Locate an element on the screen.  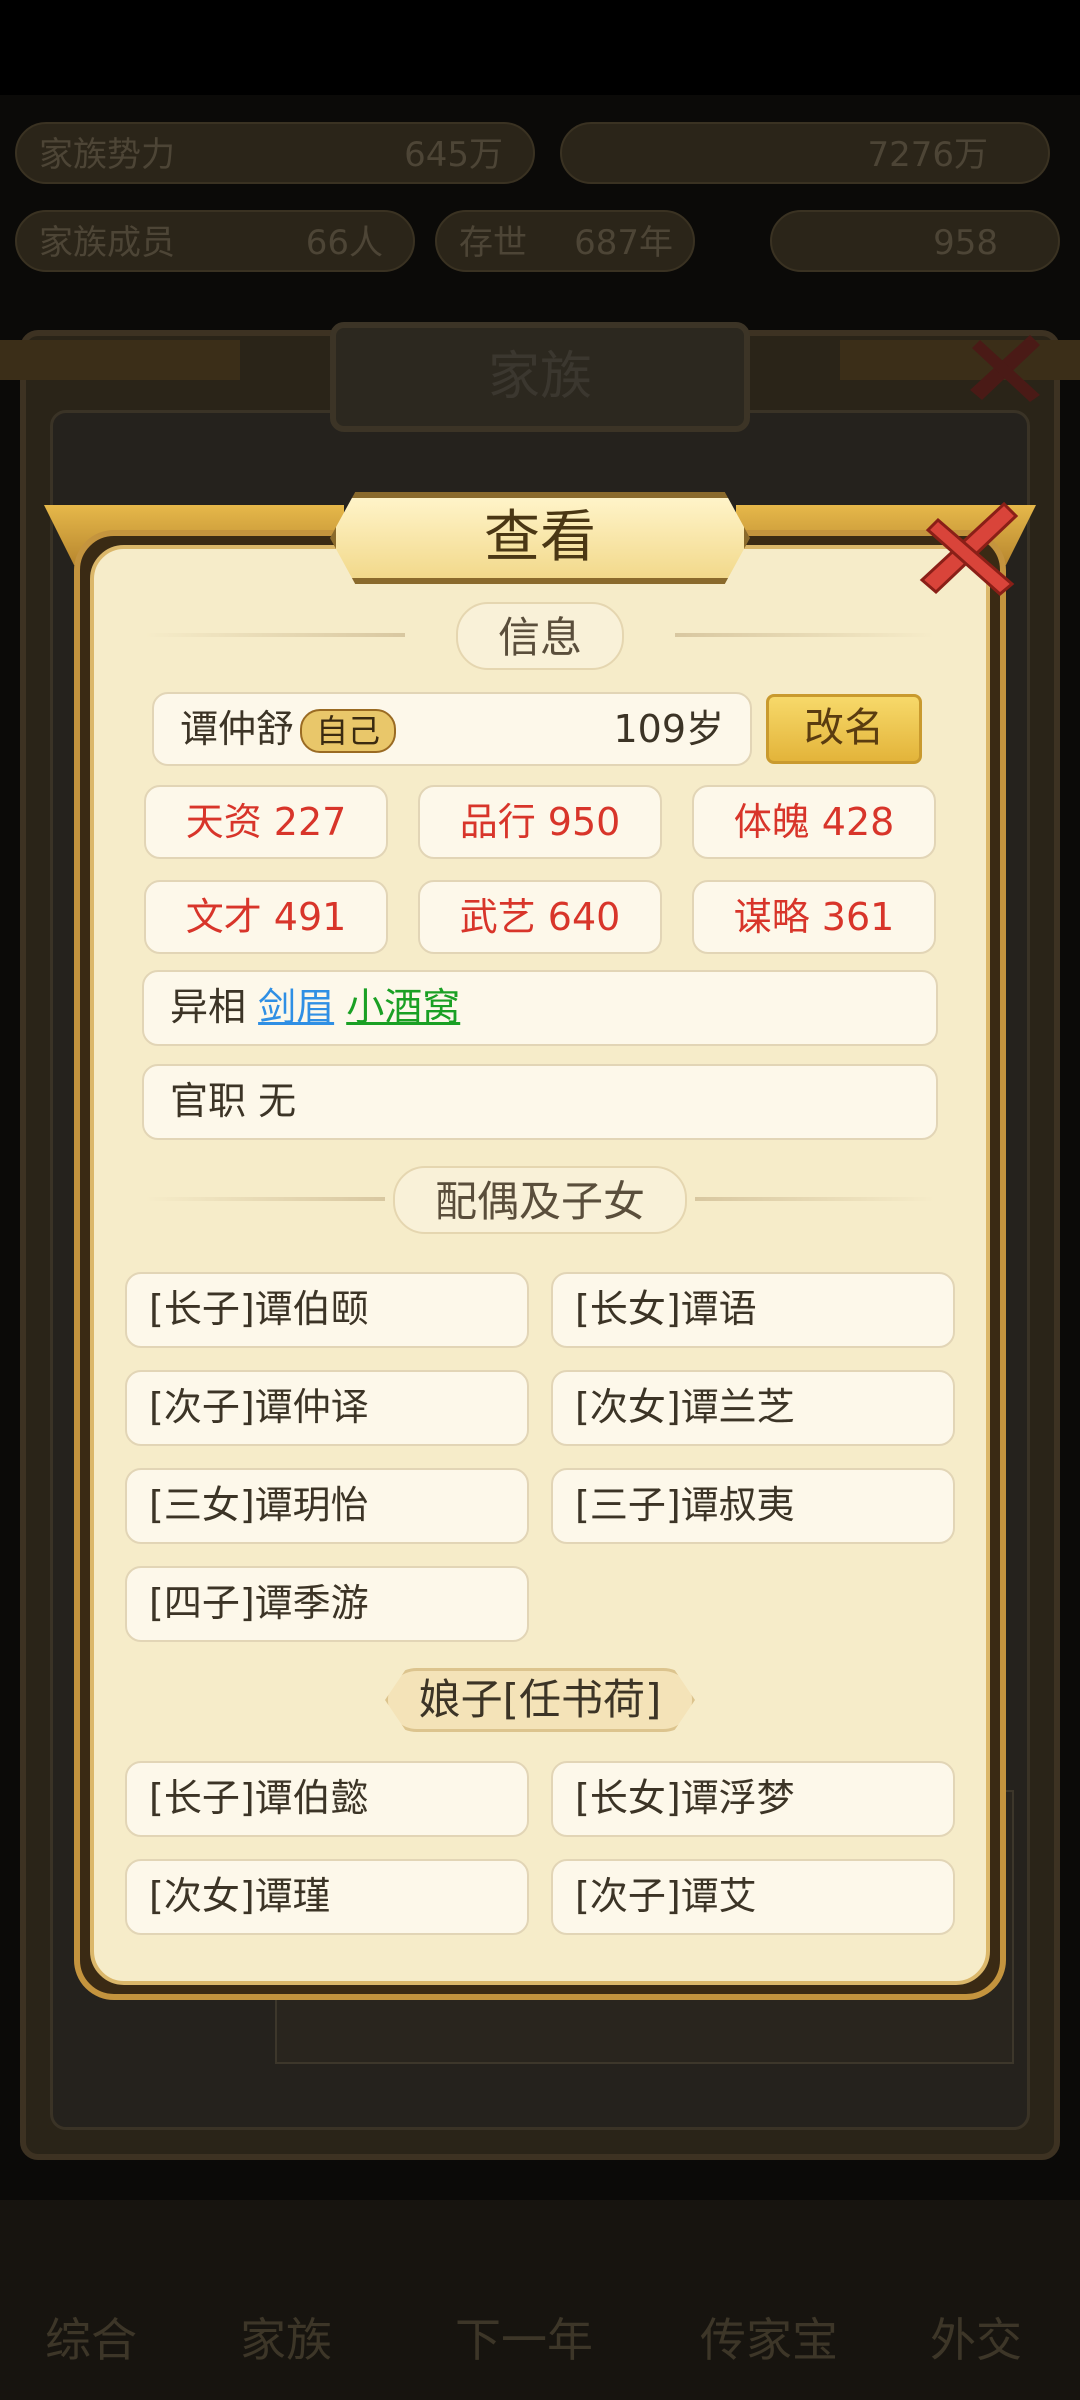
child-item: [长子]谭伯颐 is located at coordinates (327, 1310).